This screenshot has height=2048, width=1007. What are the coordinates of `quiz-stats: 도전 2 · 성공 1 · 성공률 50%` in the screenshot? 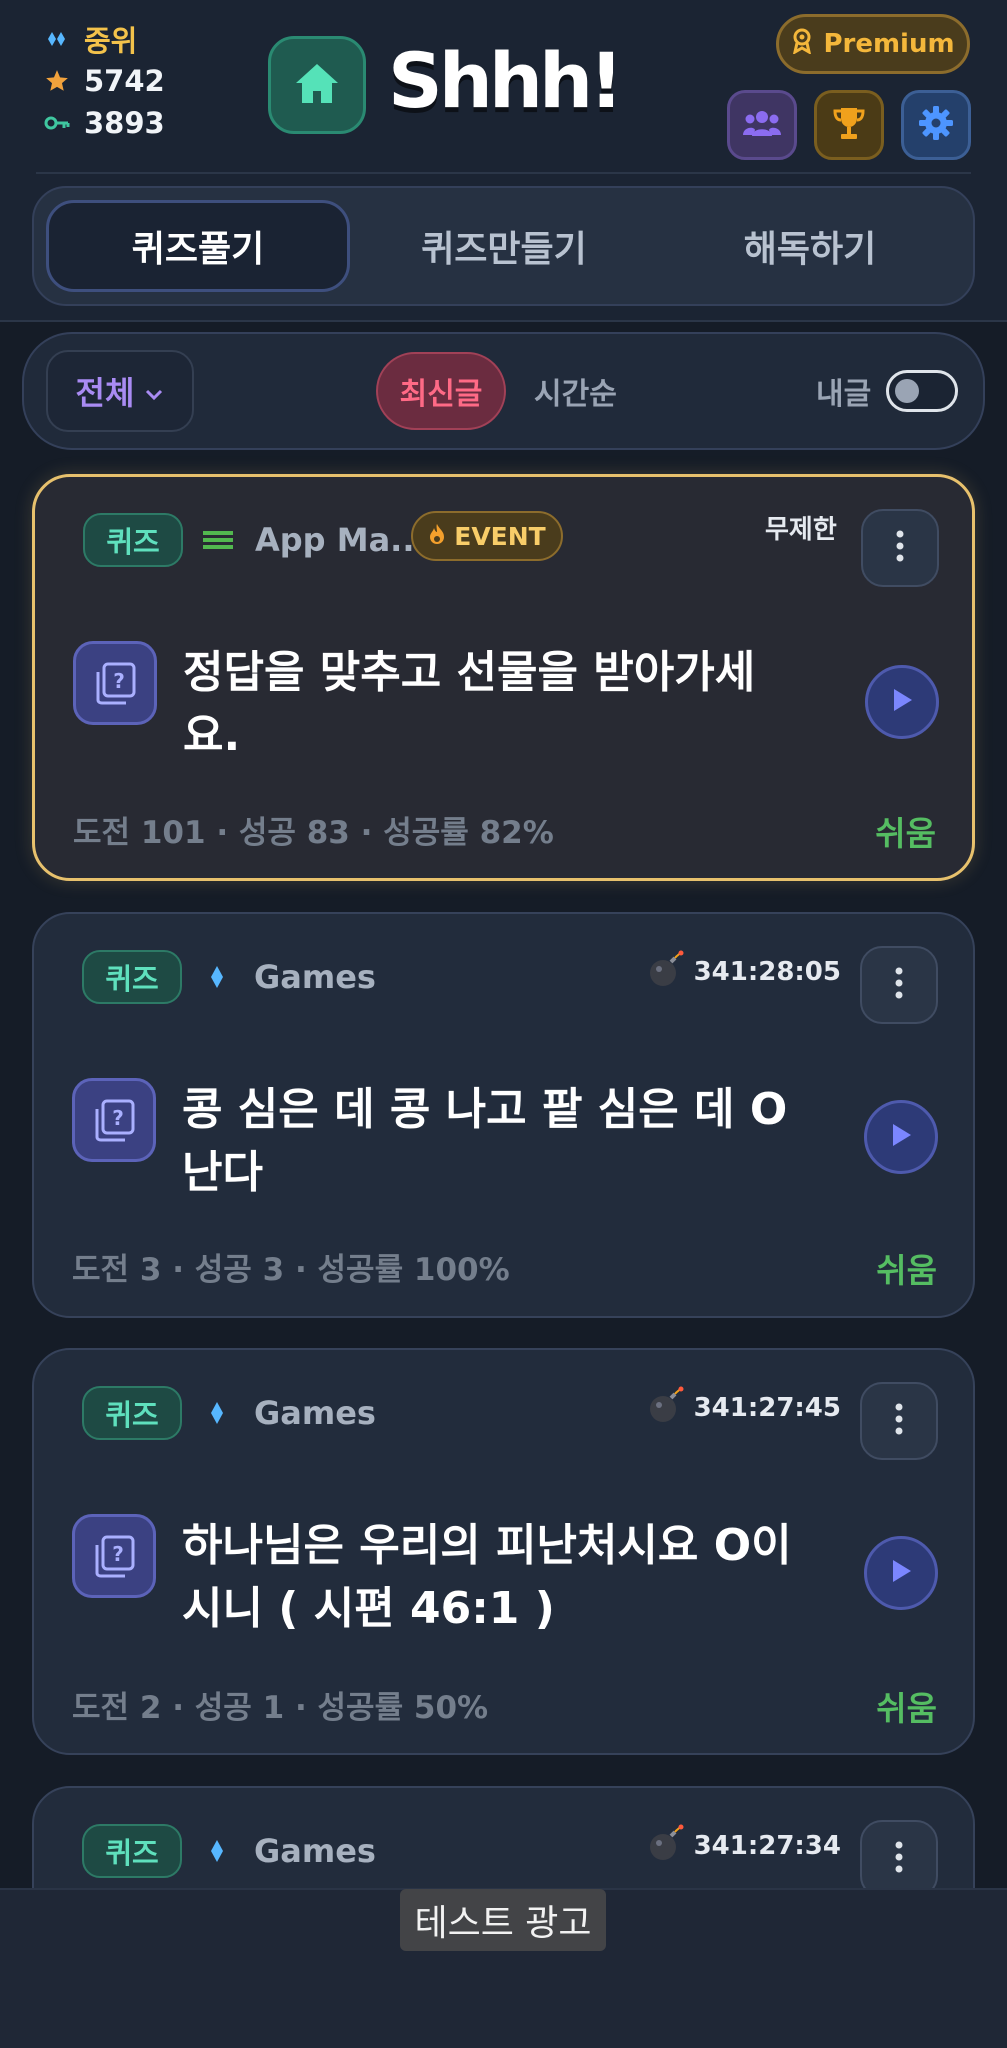 It's located at (280, 1708).